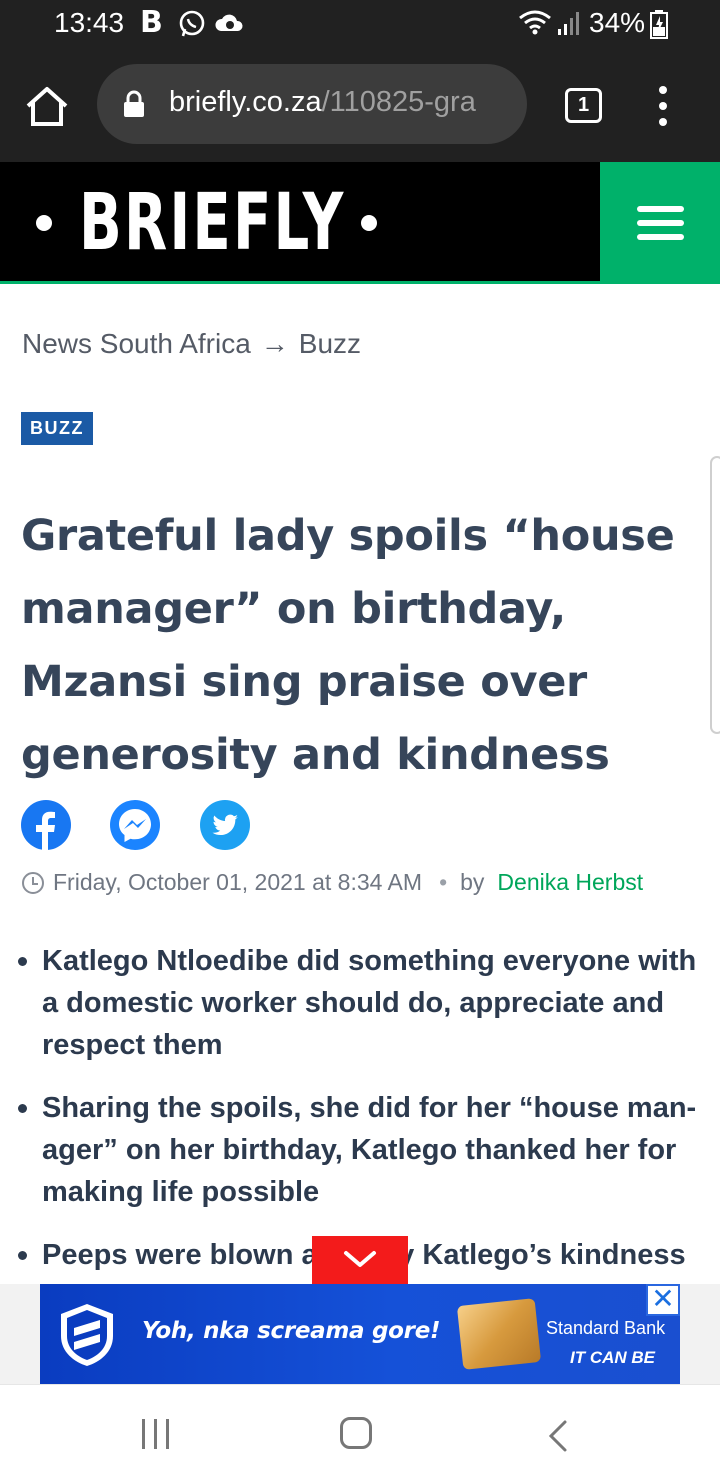 The width and height of the screenshot is (720, 1480). I want to click on breadcrumb: News South Africa → Buzz, so click(191, 344).